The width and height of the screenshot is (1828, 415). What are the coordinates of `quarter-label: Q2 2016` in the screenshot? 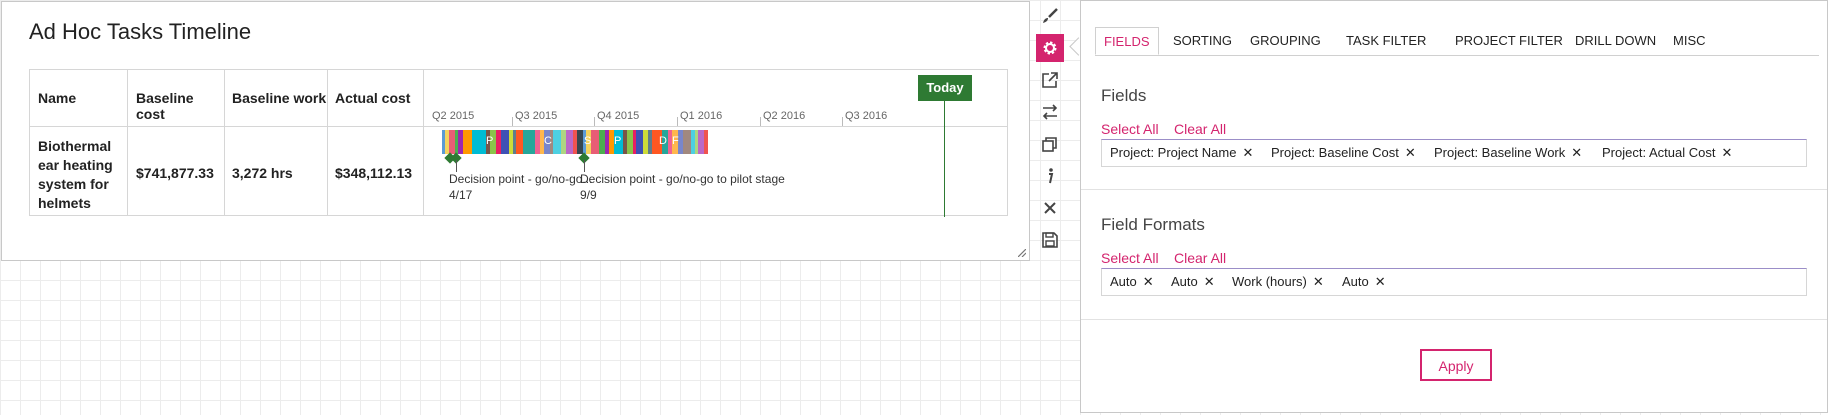 It's located at (784, 116).